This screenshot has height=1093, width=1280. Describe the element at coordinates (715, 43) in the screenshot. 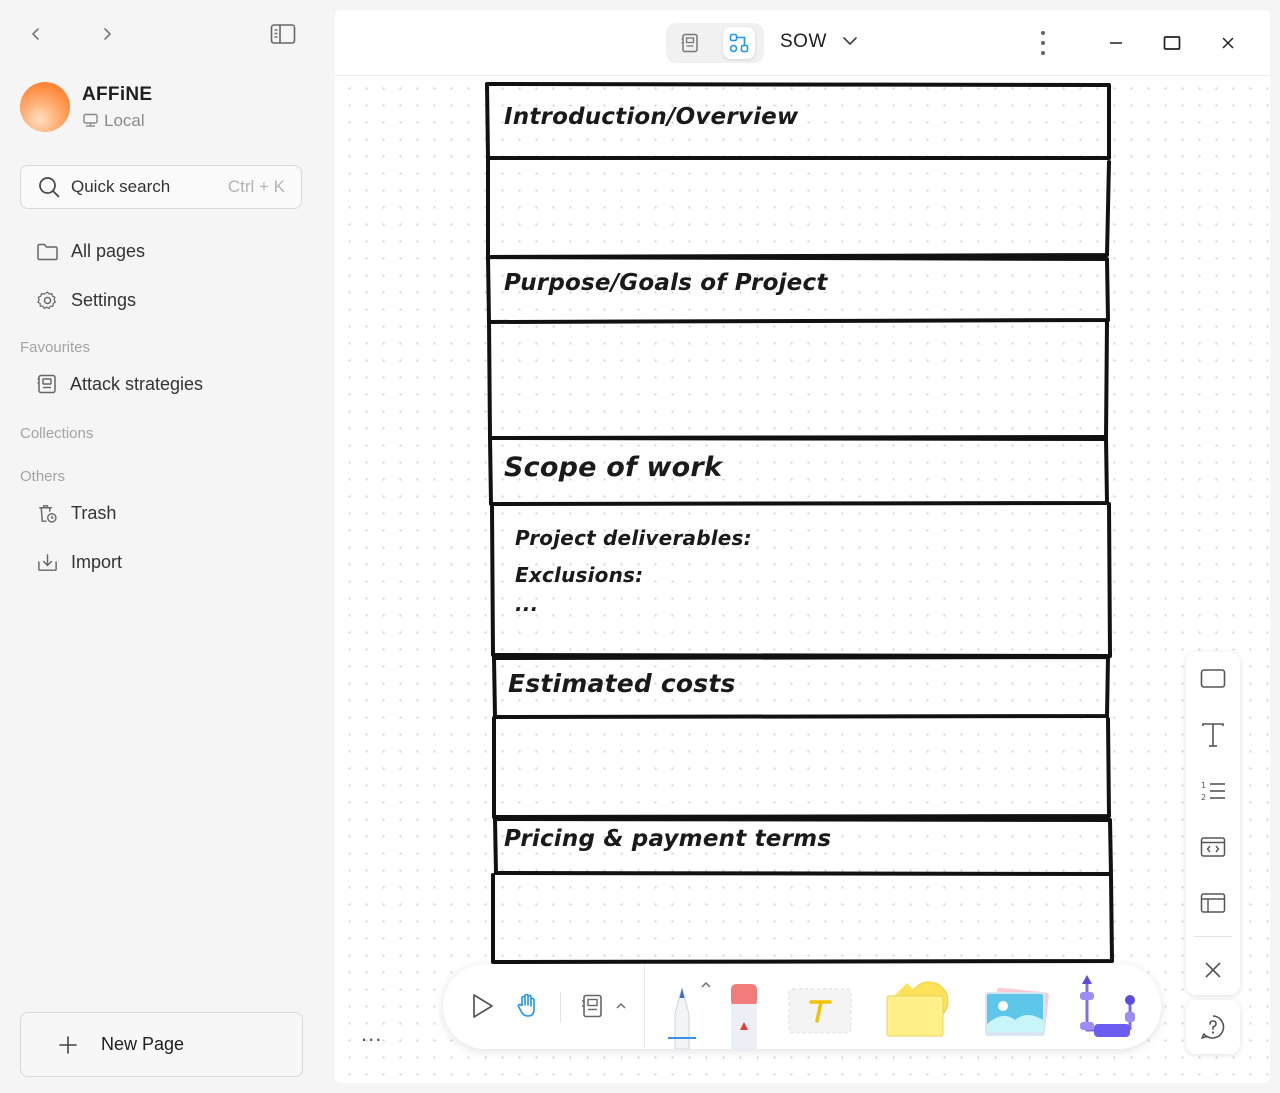

I see `mode-switch` at that location.